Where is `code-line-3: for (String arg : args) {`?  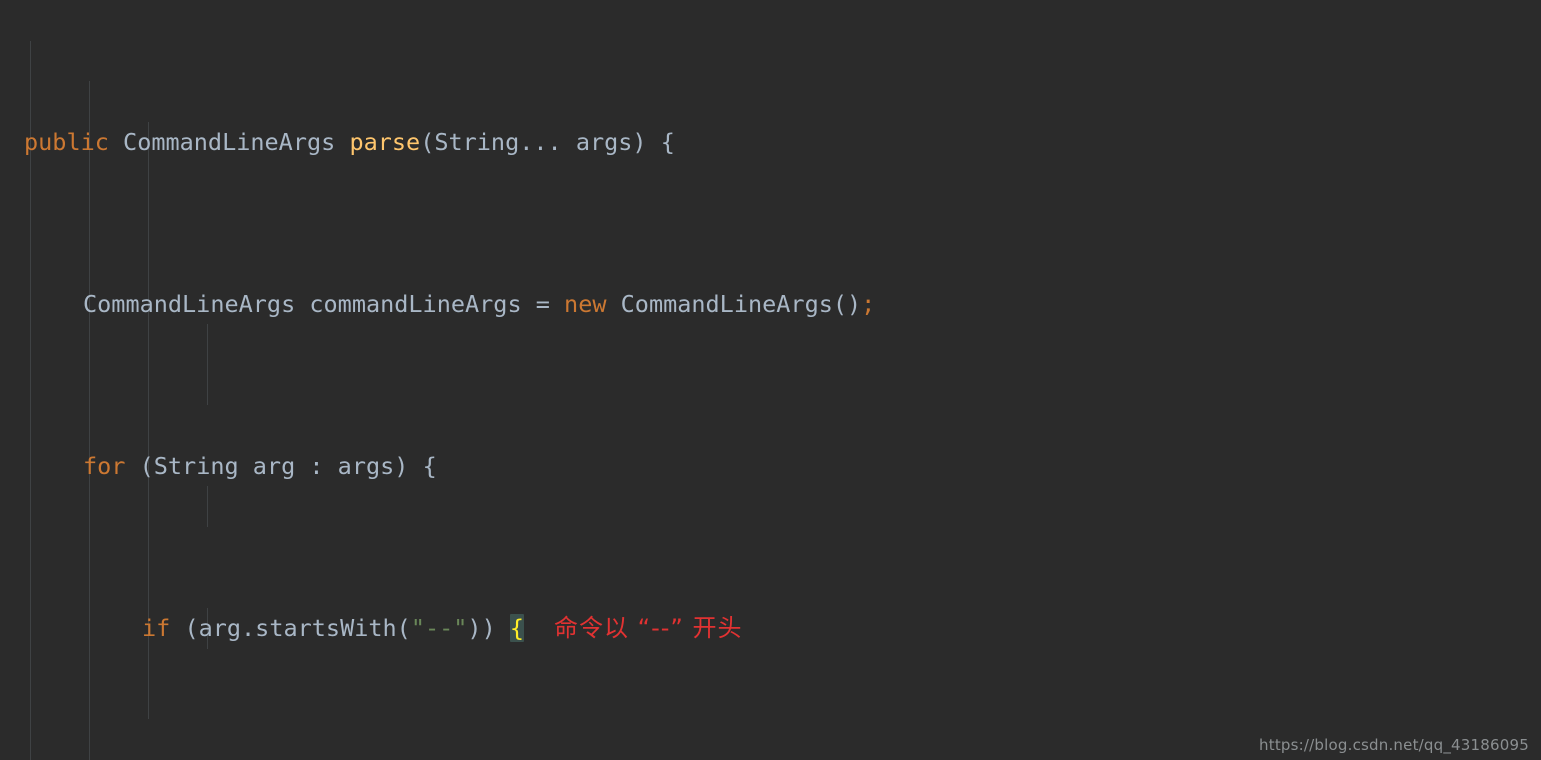 code-line-3: for (String arg : args) { is located at coordinates (770, 466).